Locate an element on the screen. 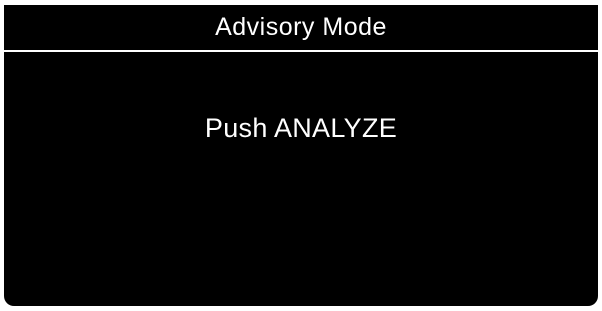  mode-title: Advisory Mode is located at coordinates (301, 27).